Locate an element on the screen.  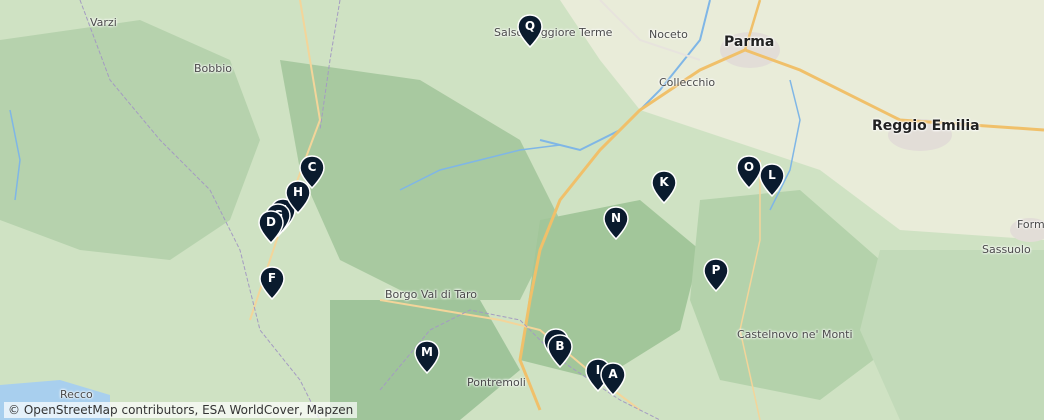
map-marker-label: K is located at coordinates (664, 182).